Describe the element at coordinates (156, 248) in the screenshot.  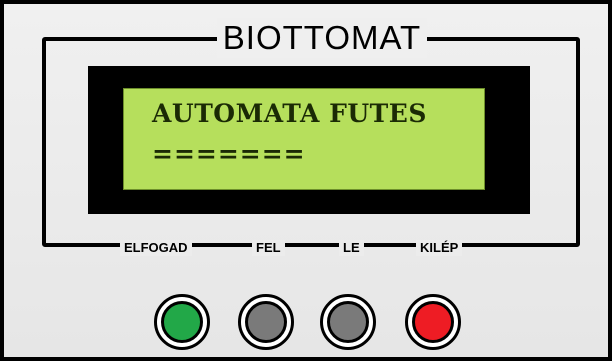
I see `label-elfogad: ELFOGAD` at that location.